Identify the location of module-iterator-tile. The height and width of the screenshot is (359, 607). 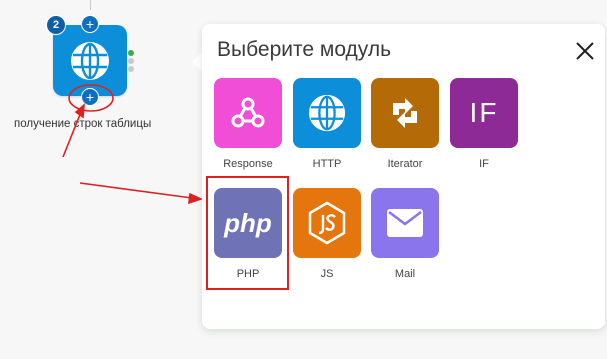
(405, 113).